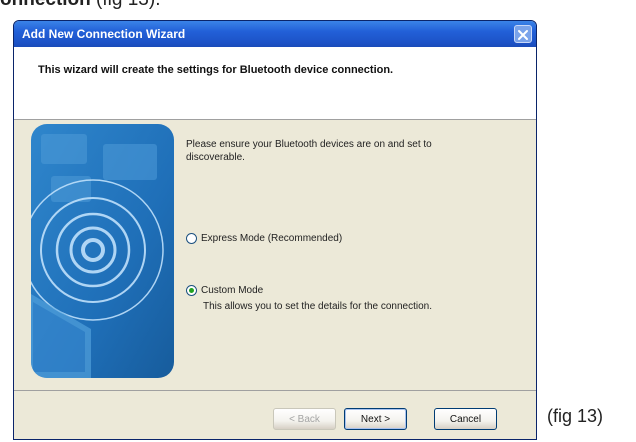 The width and height of the screenshot is (636, 442). Describe the element at coordinates (191, 238) in the screenshot. I see `express-mode-radio` at that location.